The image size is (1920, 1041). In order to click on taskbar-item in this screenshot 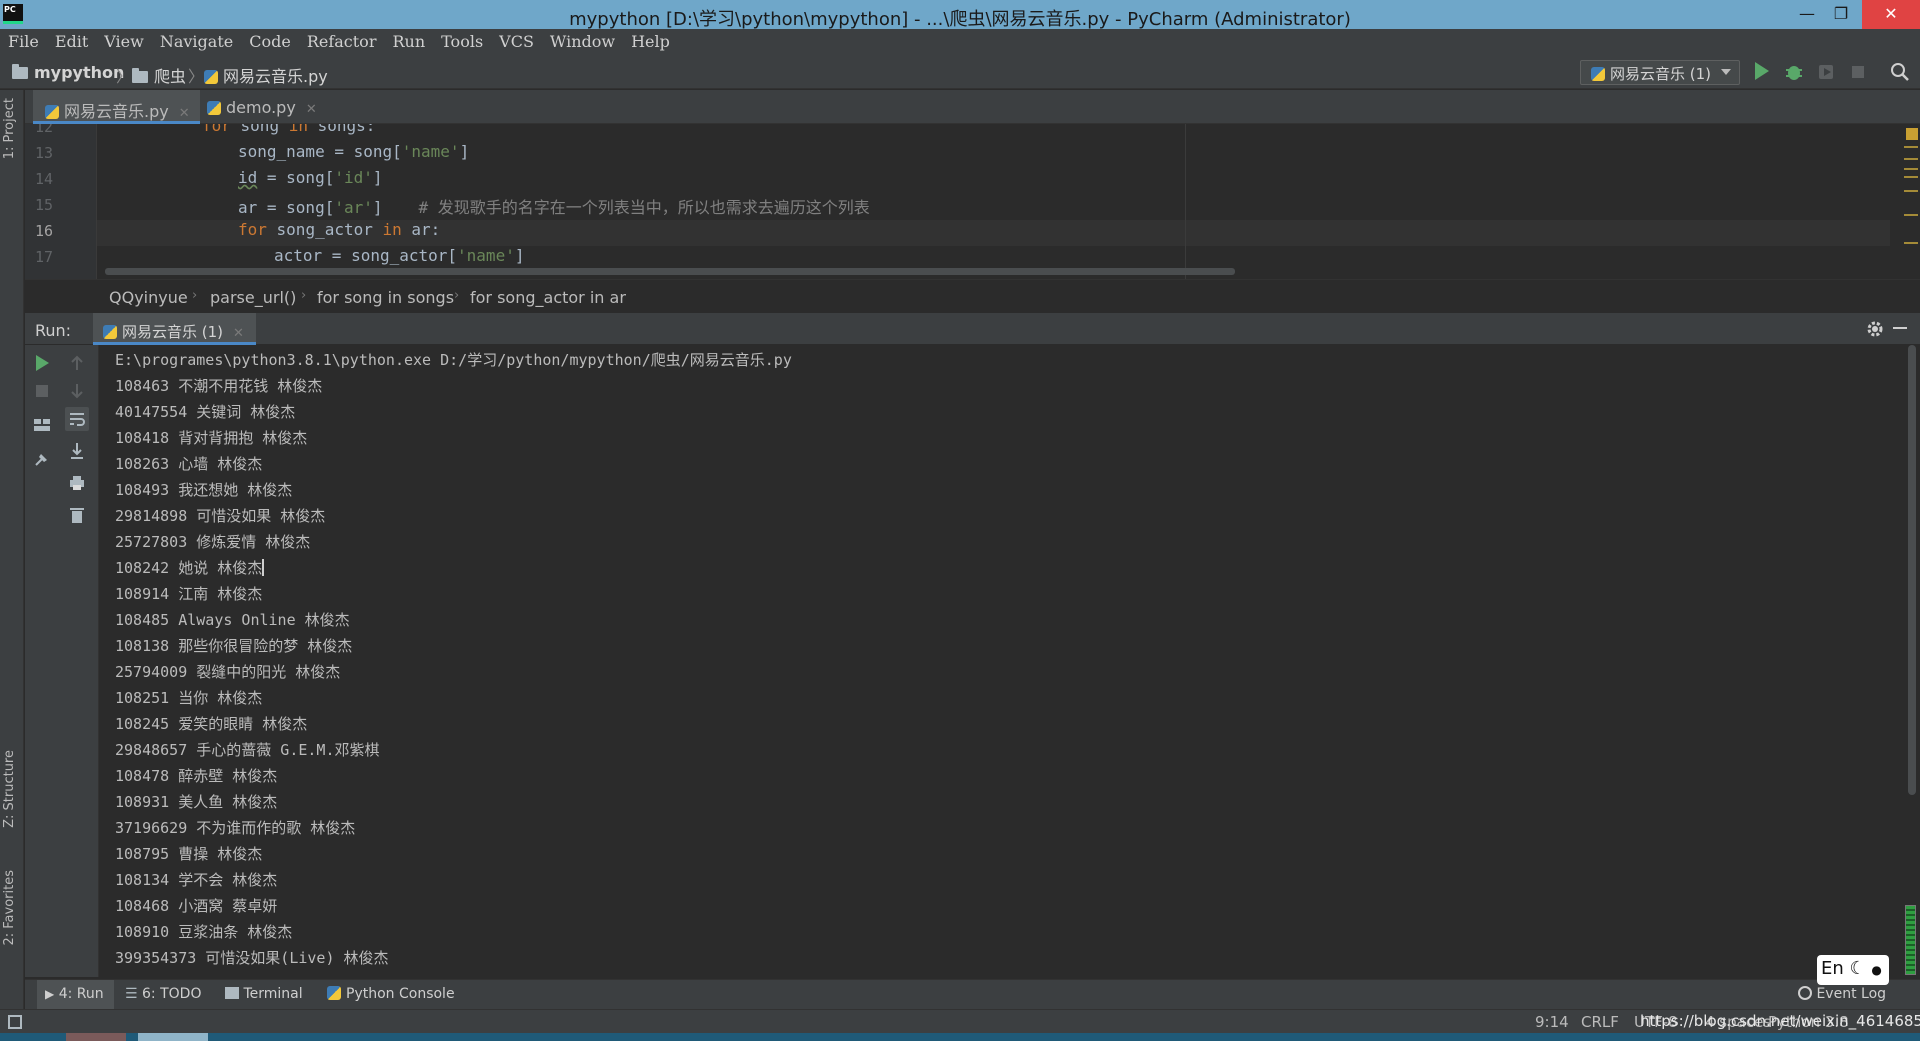, I will do `click(96, 1037)`.